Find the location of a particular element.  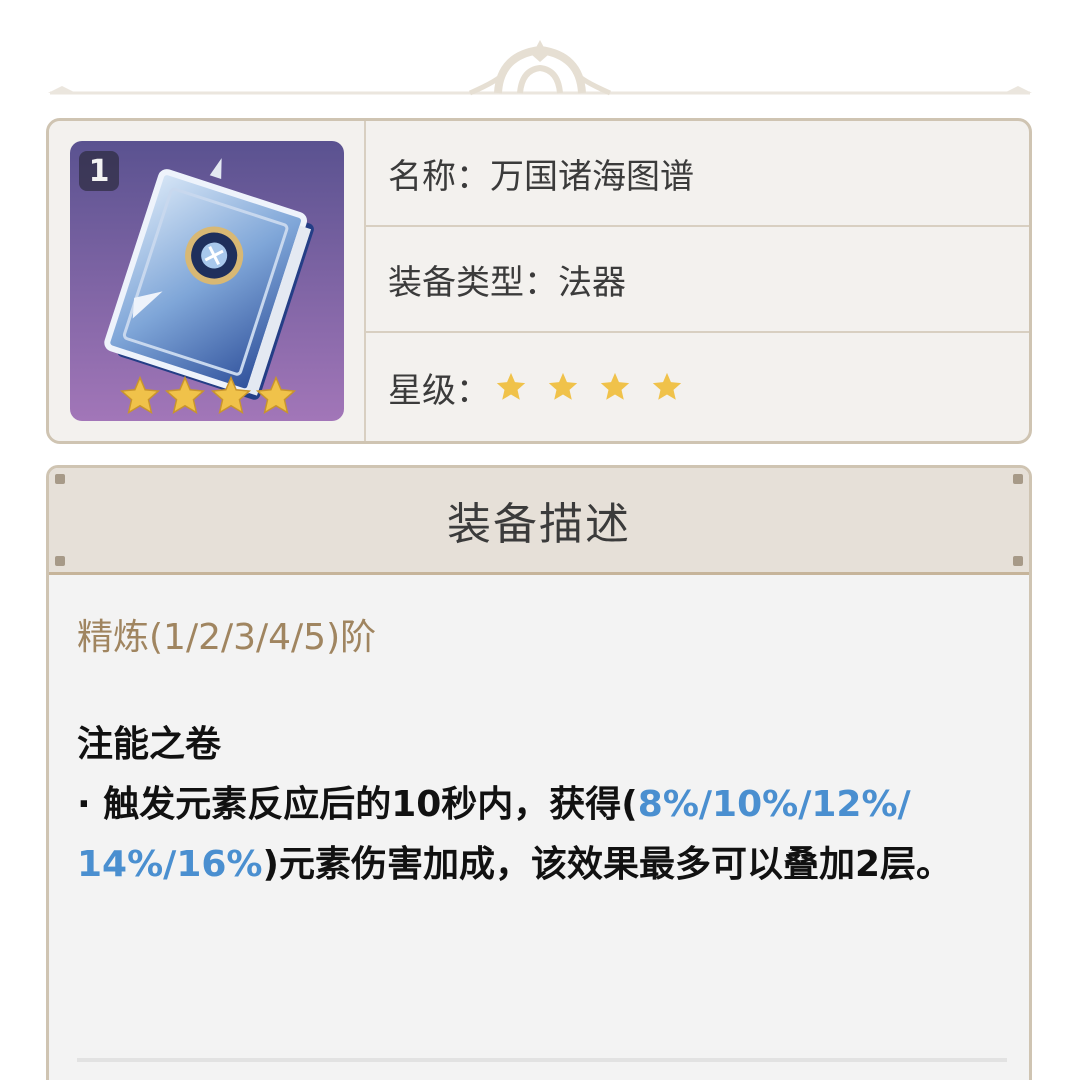

weapon-name: 万国诸海图谱 is located at coordinates (592, 176).